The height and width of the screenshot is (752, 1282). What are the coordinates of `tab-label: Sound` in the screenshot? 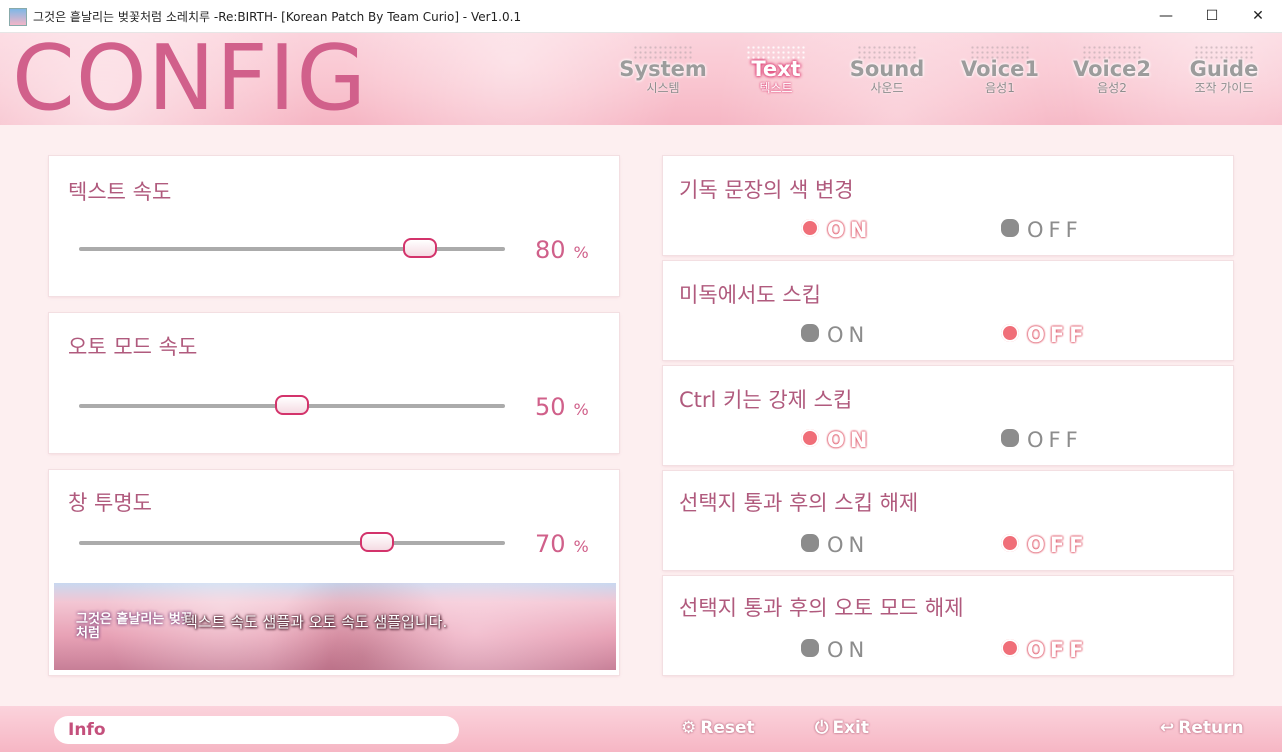 It's located at (887, 69).